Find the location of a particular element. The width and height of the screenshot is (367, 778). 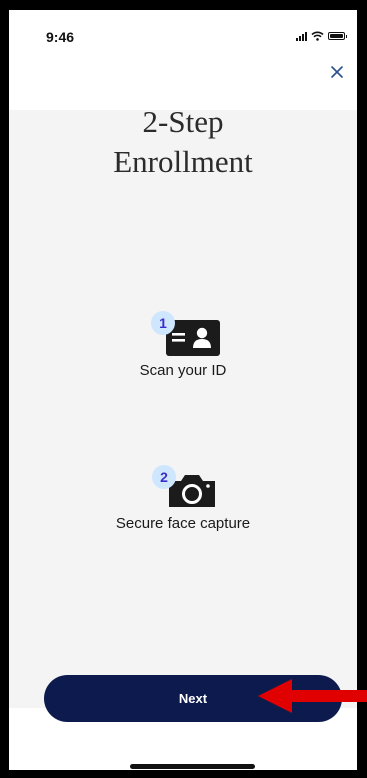

step-1-badge: 1 is located at coordinates (163, 323).